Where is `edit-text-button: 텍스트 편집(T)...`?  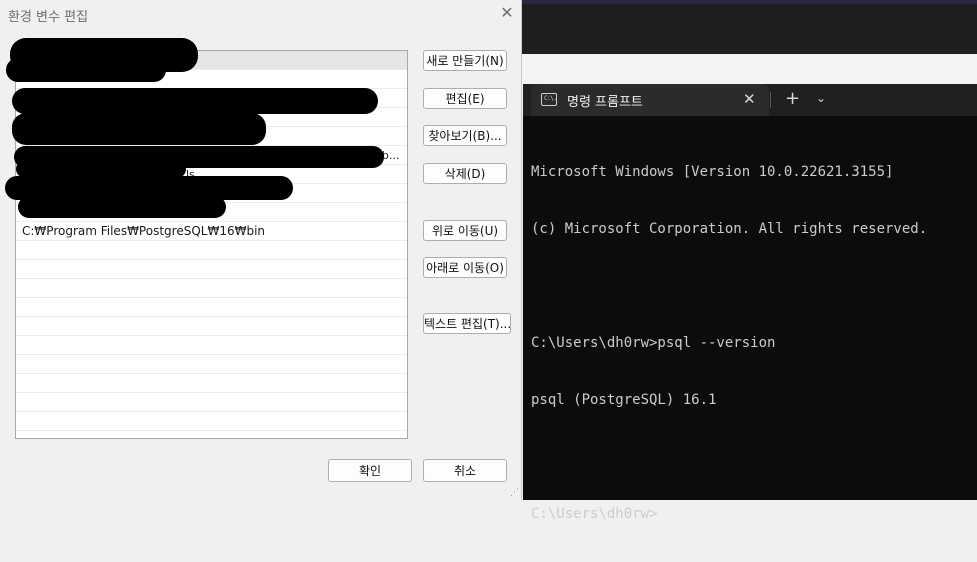
edit-text-button: 텍스트 편집(T)... is located at coordinates (467, 323).